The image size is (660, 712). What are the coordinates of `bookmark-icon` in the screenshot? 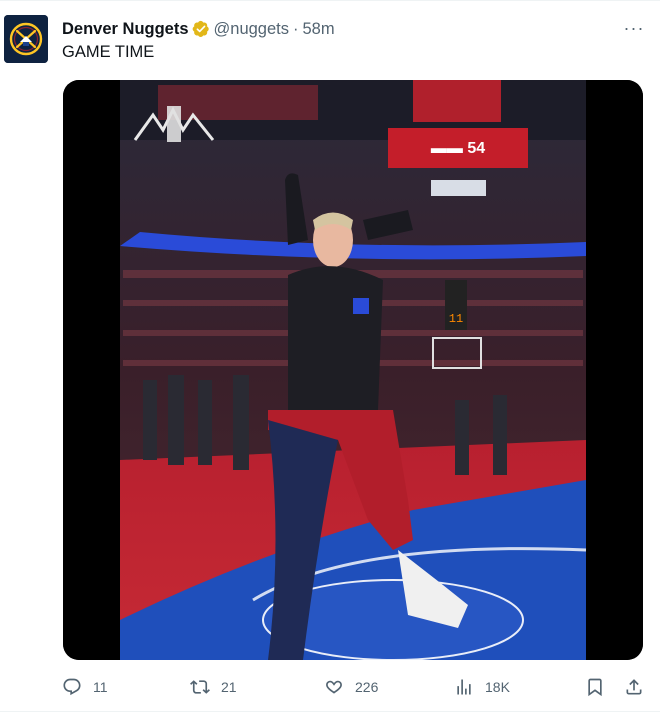 It's located at (595, 687).